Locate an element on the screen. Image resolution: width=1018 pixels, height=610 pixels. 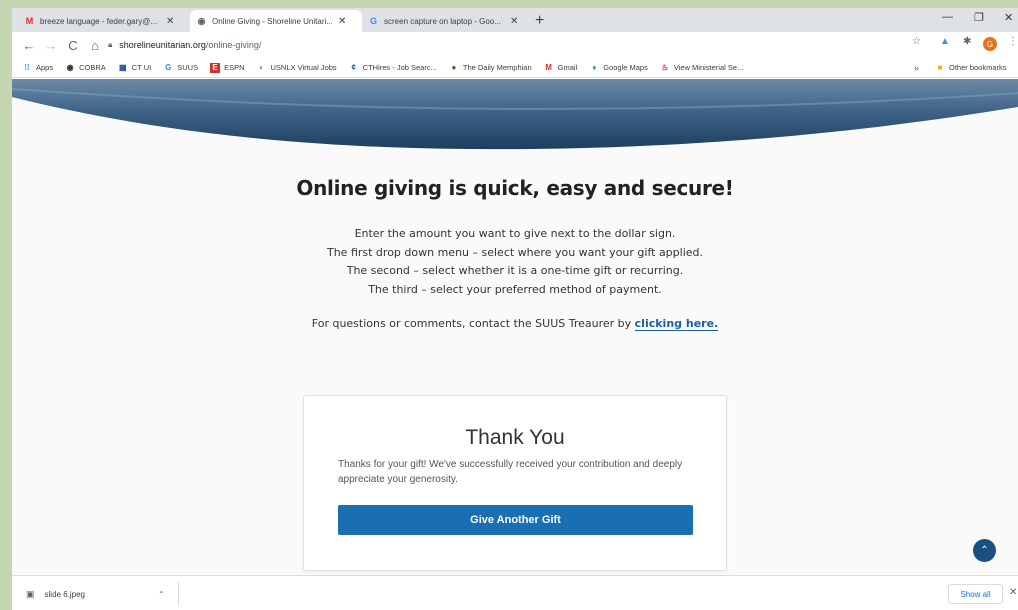
bookmark-label: COBRA is located at coordinates (92, 67).